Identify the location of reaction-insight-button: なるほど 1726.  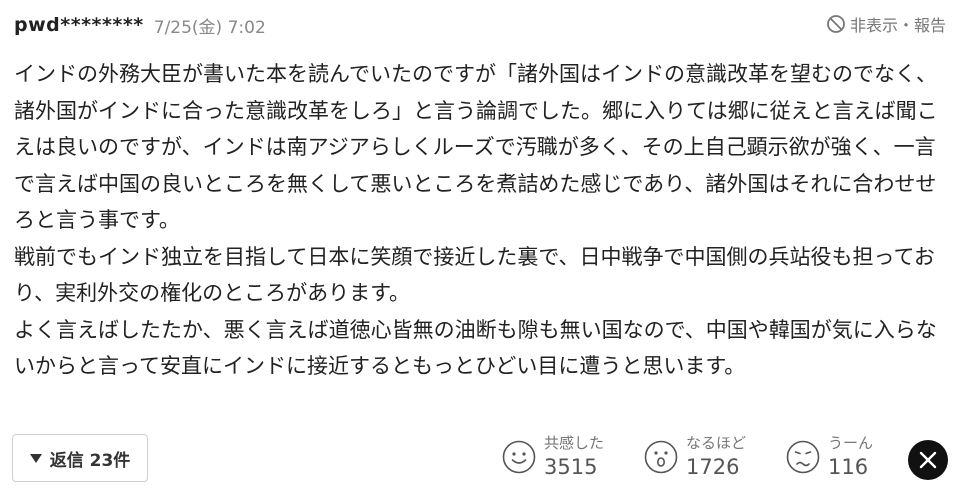
(695, 456).